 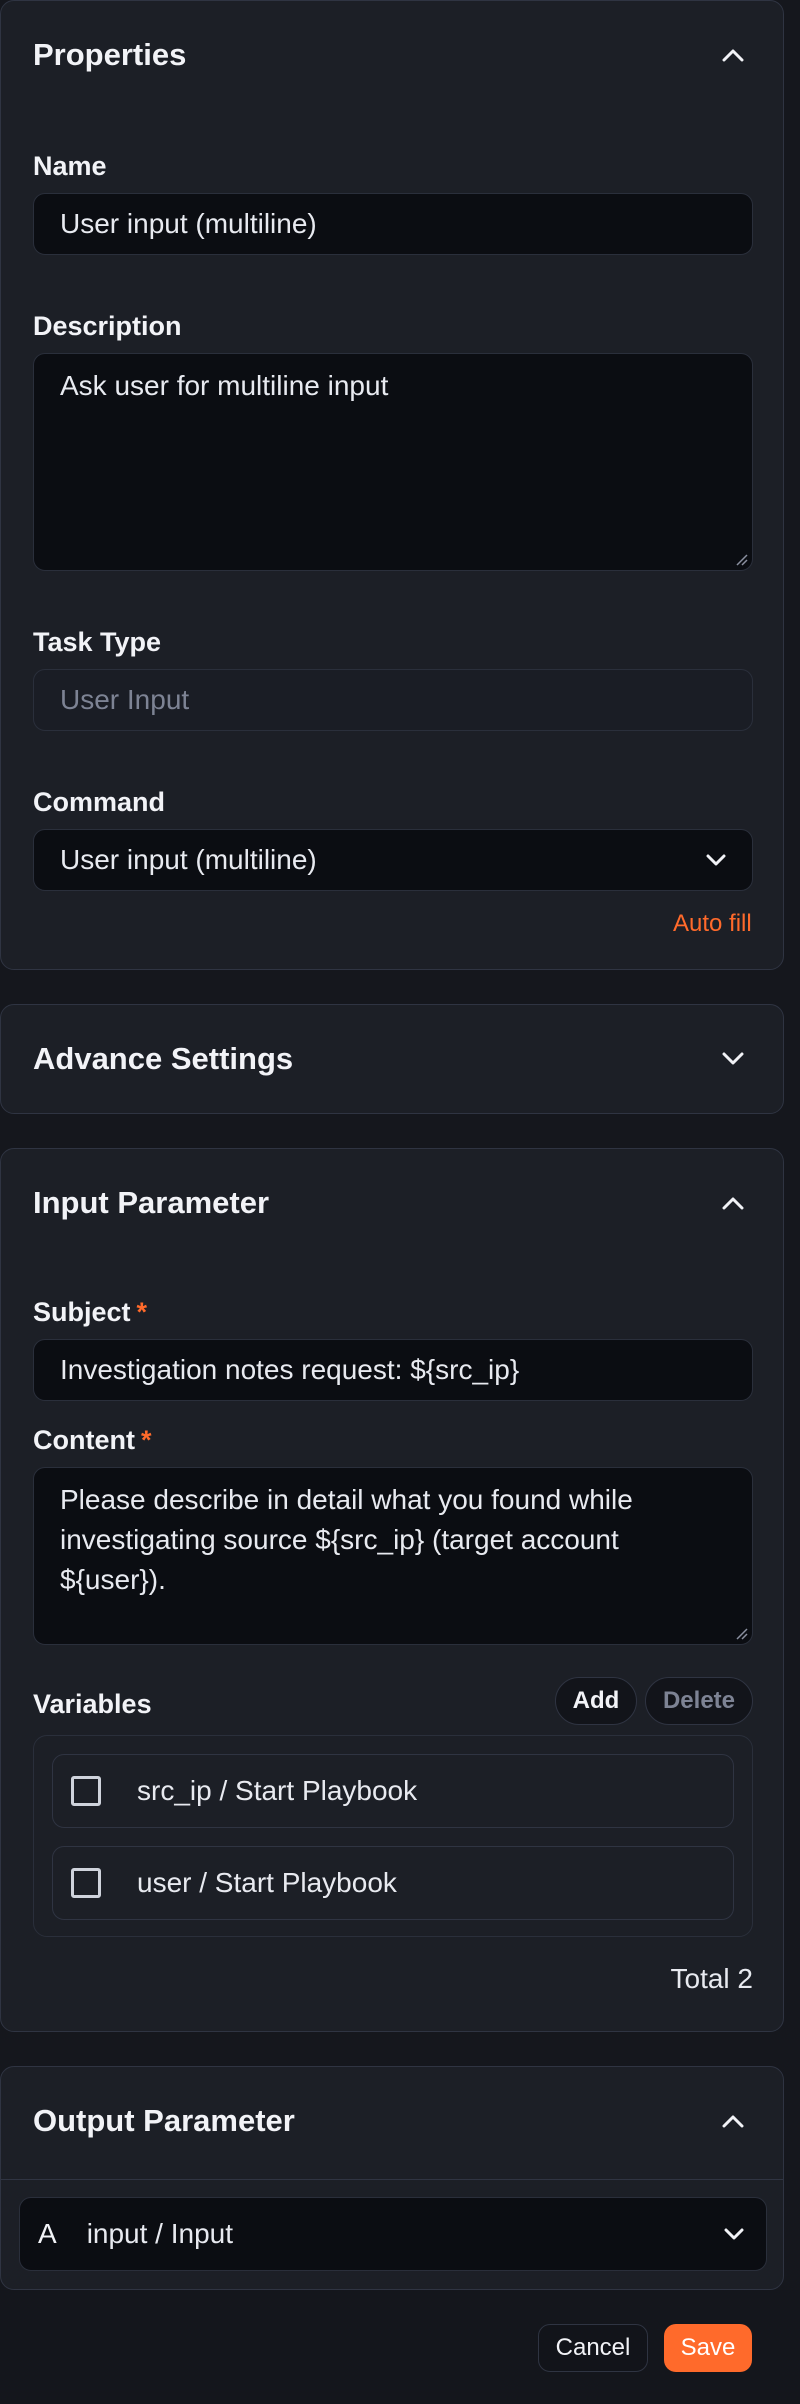 I want to click on input-parameter-collapse-button, so click(x=733, y=1203).